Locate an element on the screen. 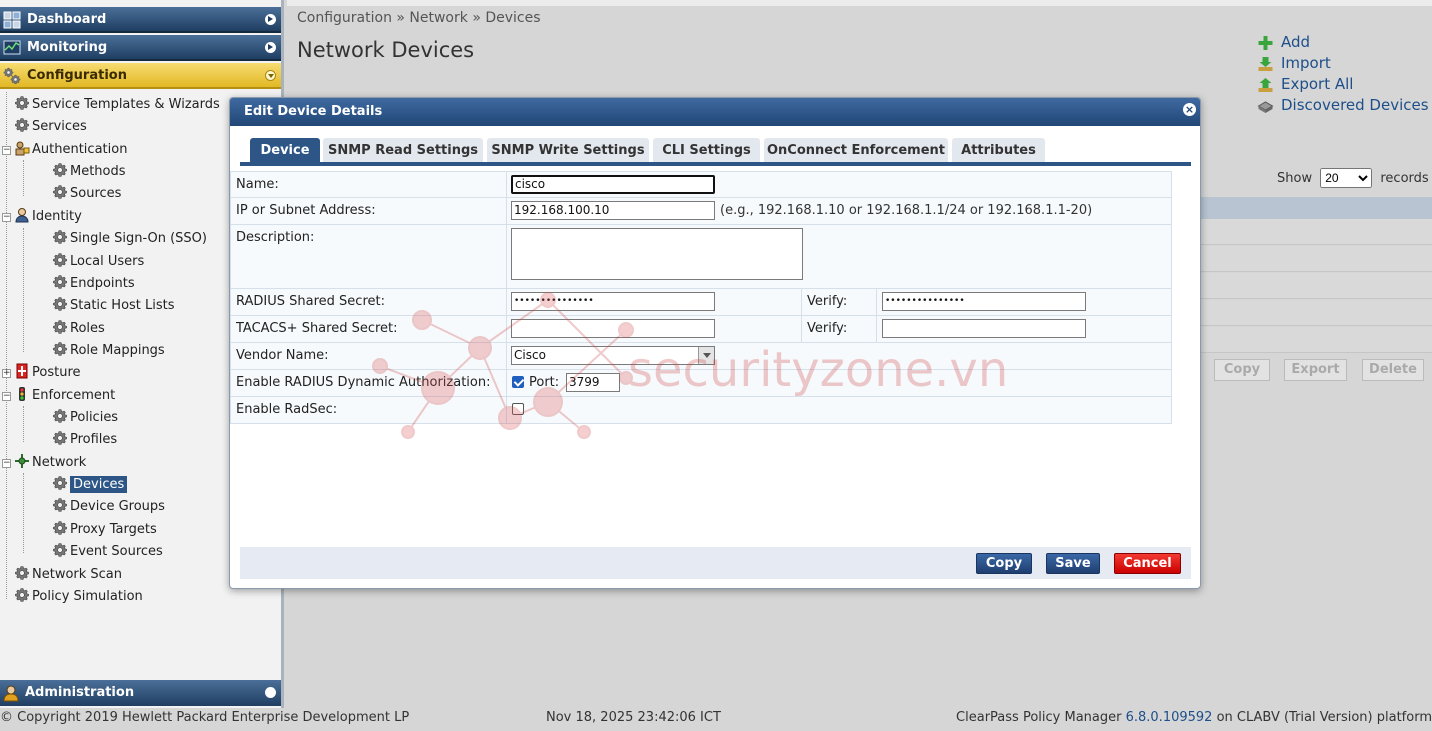  sidebar-item-label: Policies is located at coordinates (94, 417).